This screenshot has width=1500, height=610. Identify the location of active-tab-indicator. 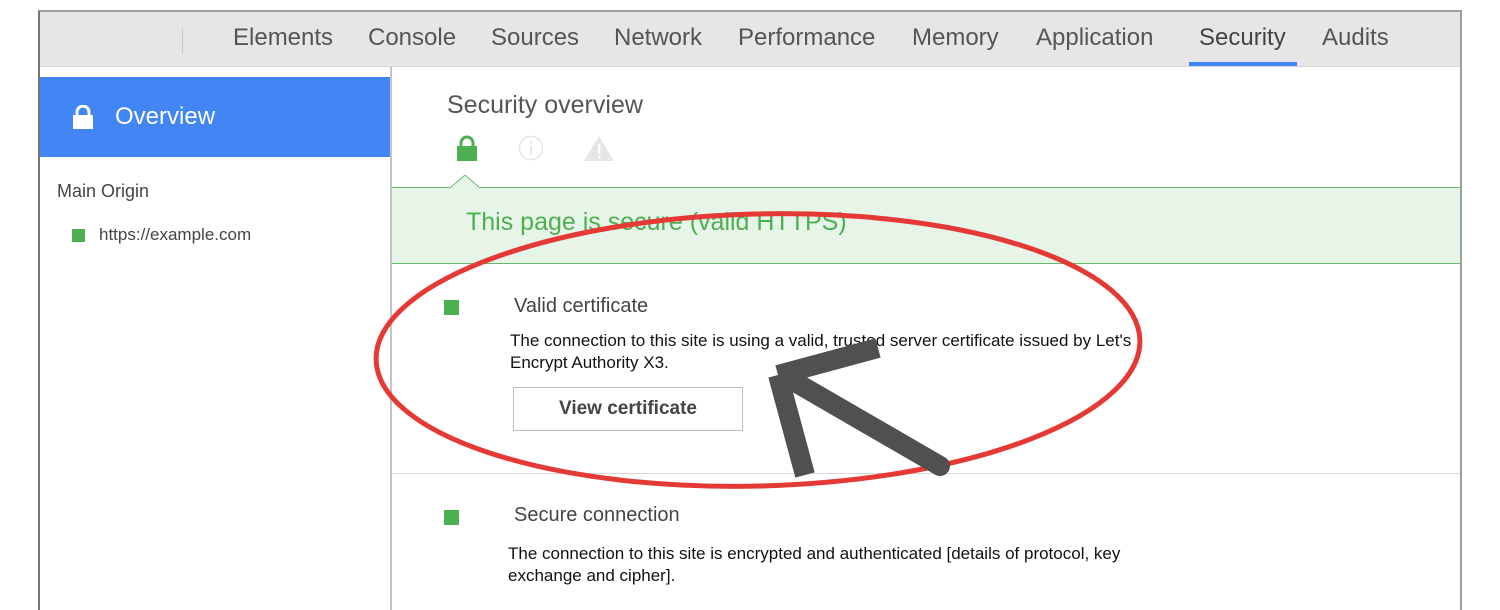
(1243, 64).